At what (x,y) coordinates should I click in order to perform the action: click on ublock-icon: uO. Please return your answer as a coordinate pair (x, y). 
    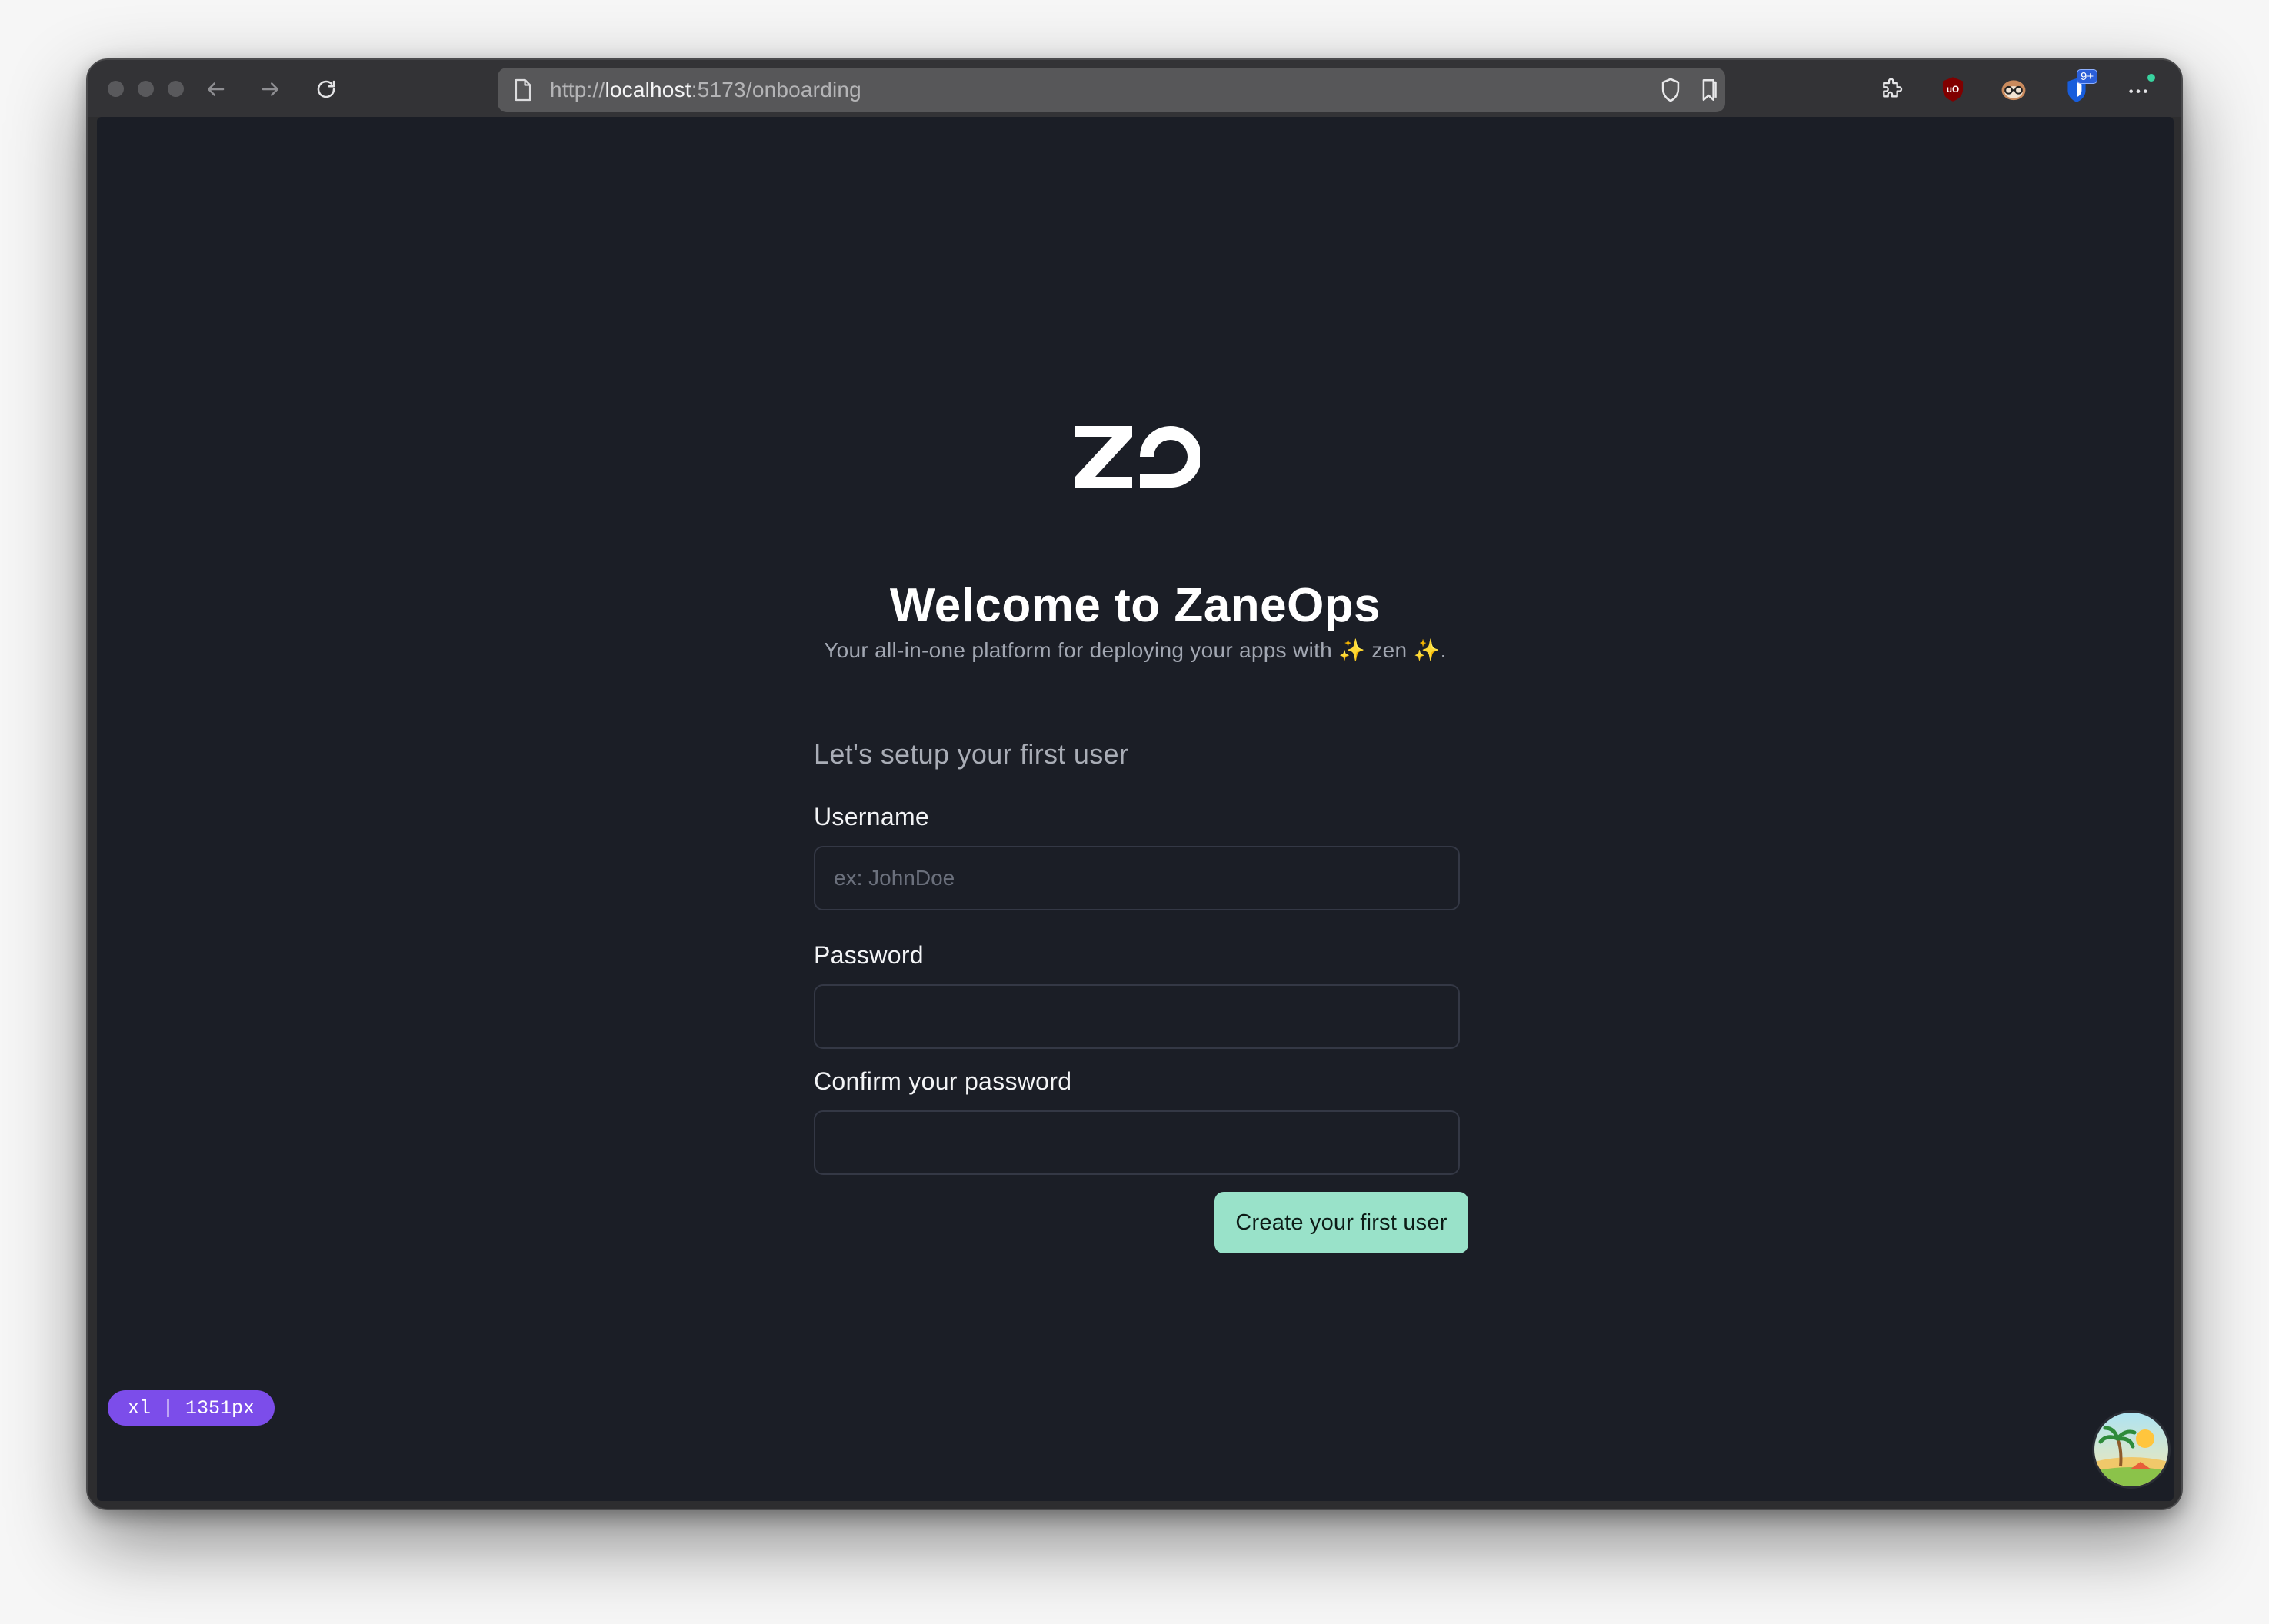
    Looking at the image, I should click on (1953, 89).